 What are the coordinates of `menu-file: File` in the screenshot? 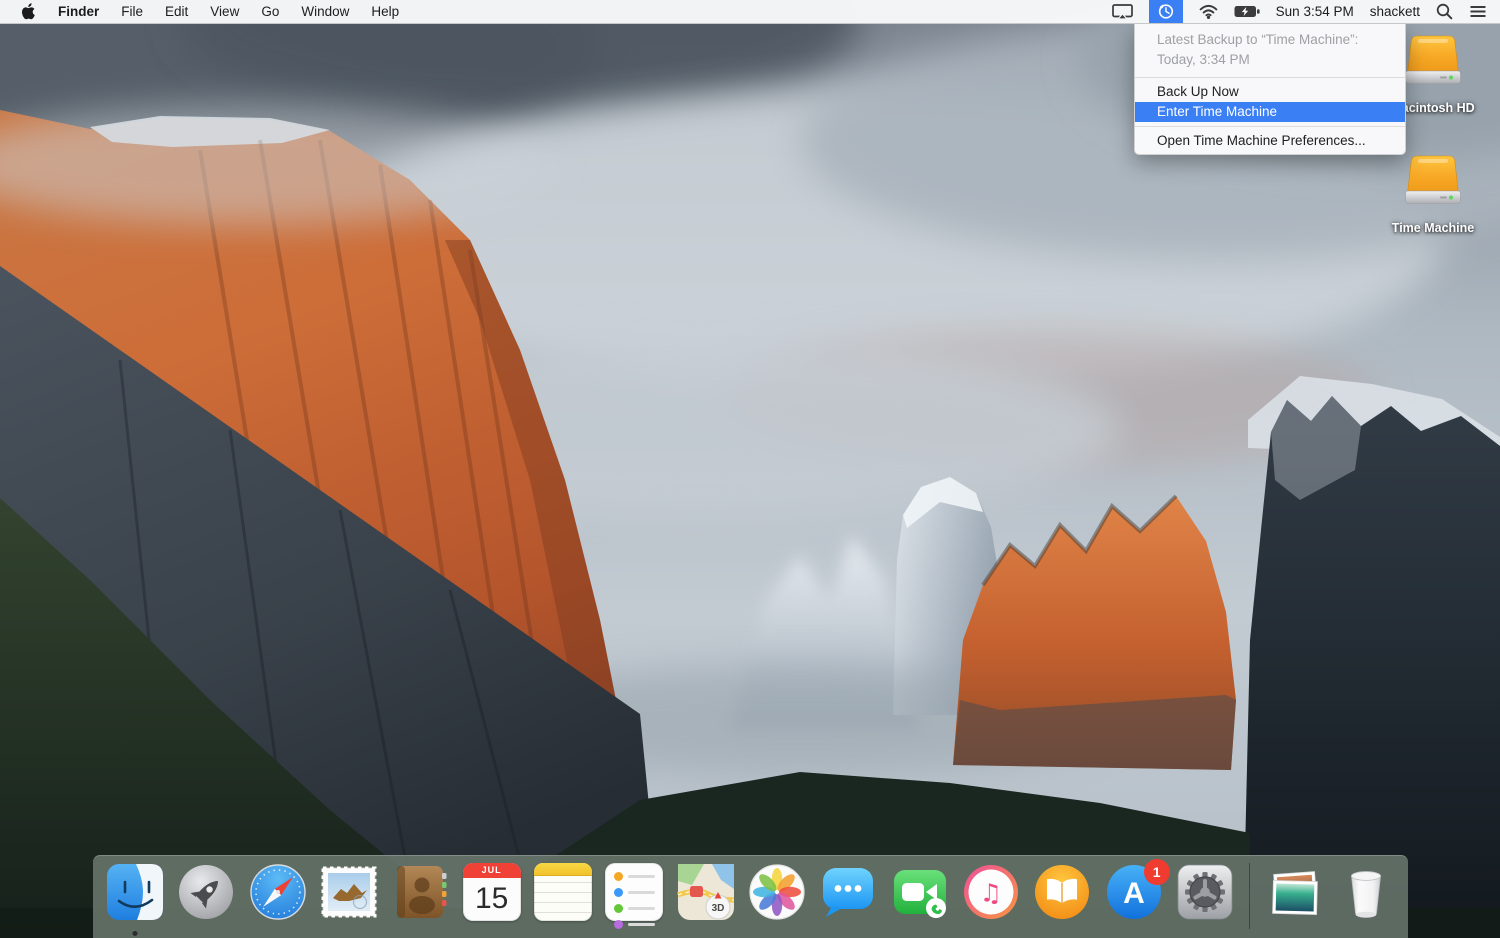 It's located at (132, 11).